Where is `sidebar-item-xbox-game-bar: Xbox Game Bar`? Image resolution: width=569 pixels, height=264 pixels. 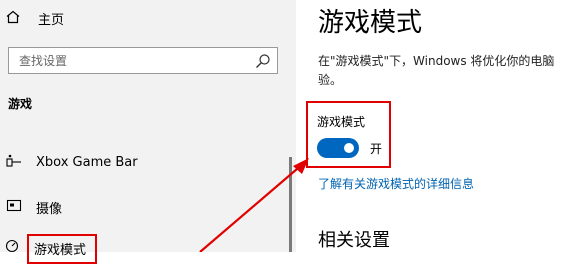
sidebar-item-xbox-game-bar: Xbox Game Bar is located at coordinates (72, 162).